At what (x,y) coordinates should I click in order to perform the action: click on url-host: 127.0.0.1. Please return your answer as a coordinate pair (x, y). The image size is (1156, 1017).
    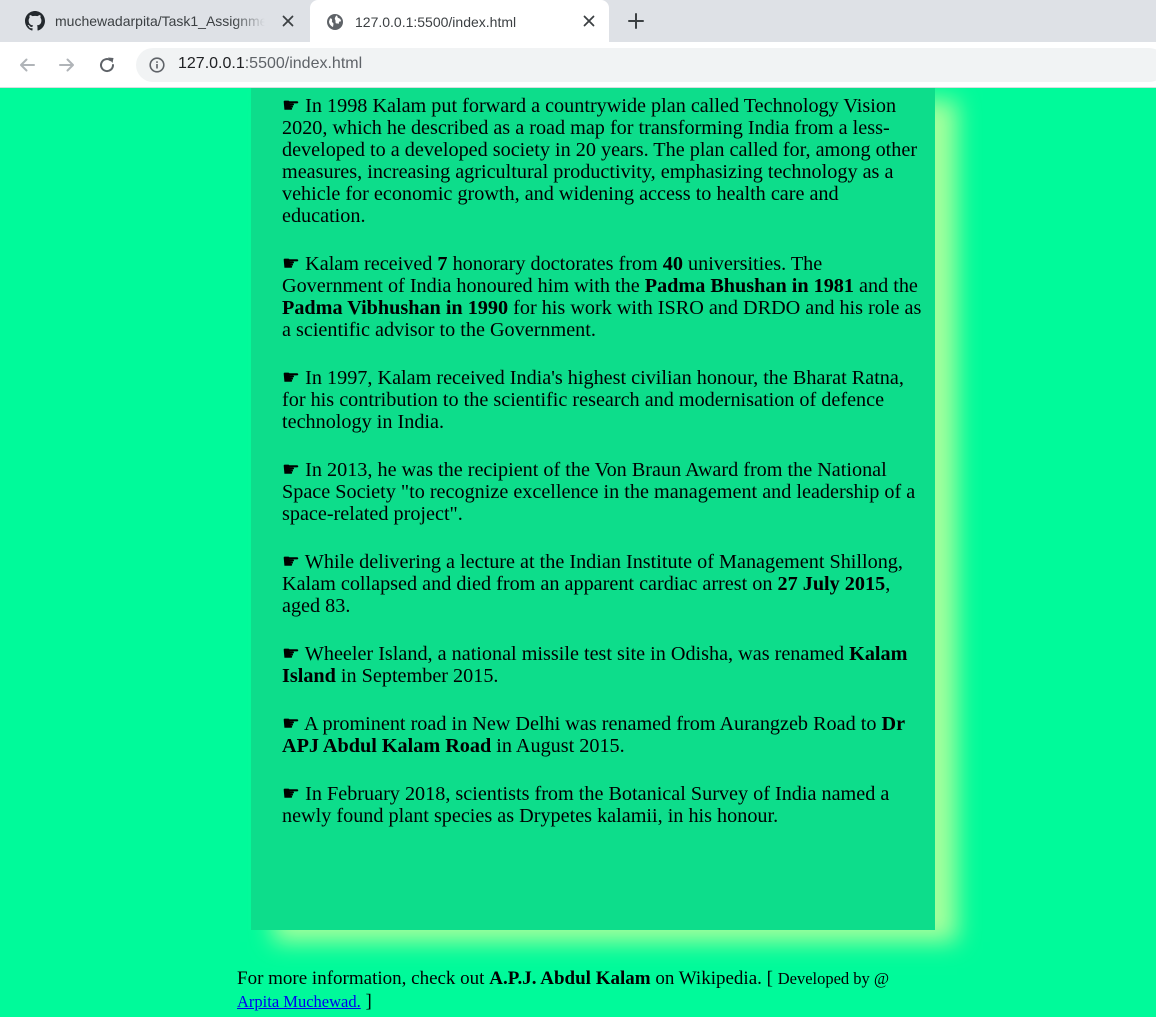
    Looking at the image, I should click on (211, 63).